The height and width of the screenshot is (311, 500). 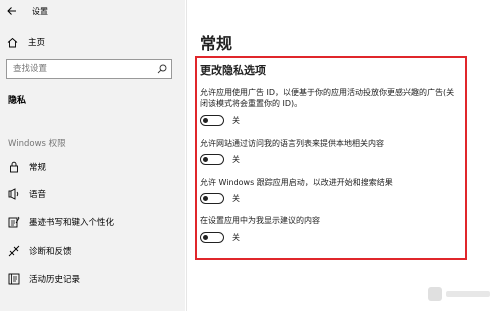 I want to click on sidebar-item-diagnostics: 诊断和反馈, so click(x=40, y=251).